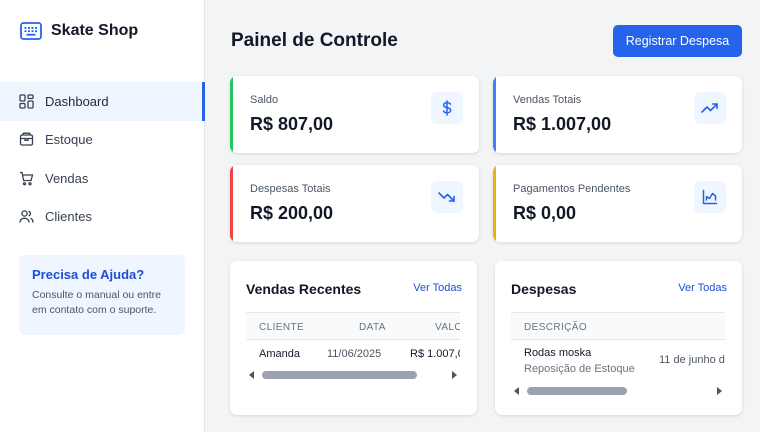  Describe the element at coordinates (95, 30) in the screenshot. I see `app-name: Skate Shop` at that location.